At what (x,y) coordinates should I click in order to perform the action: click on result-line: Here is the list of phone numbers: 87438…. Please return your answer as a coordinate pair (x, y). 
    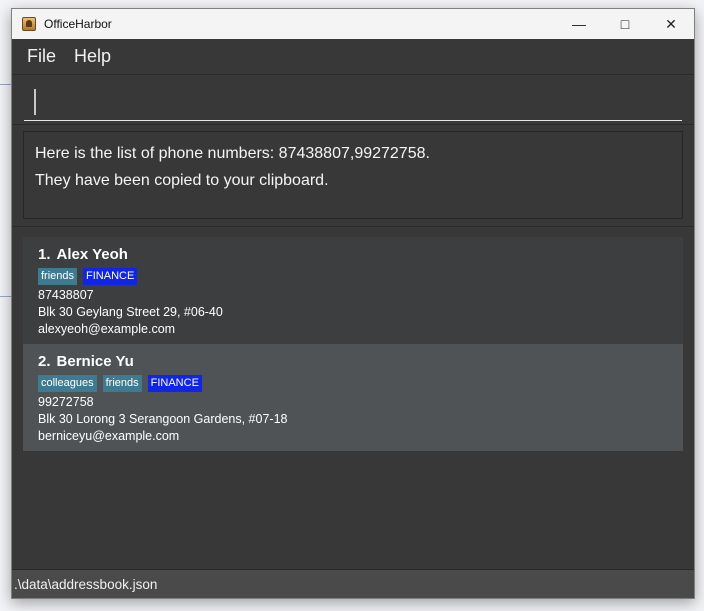
    Looking at the image, I should click on (232, 153).